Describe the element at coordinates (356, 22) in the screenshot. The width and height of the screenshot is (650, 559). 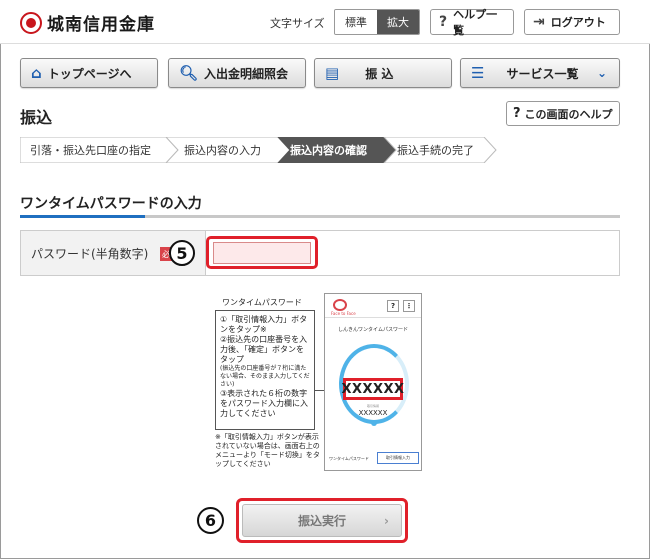
I see `fontsize-standard-button: 標準` at that location.